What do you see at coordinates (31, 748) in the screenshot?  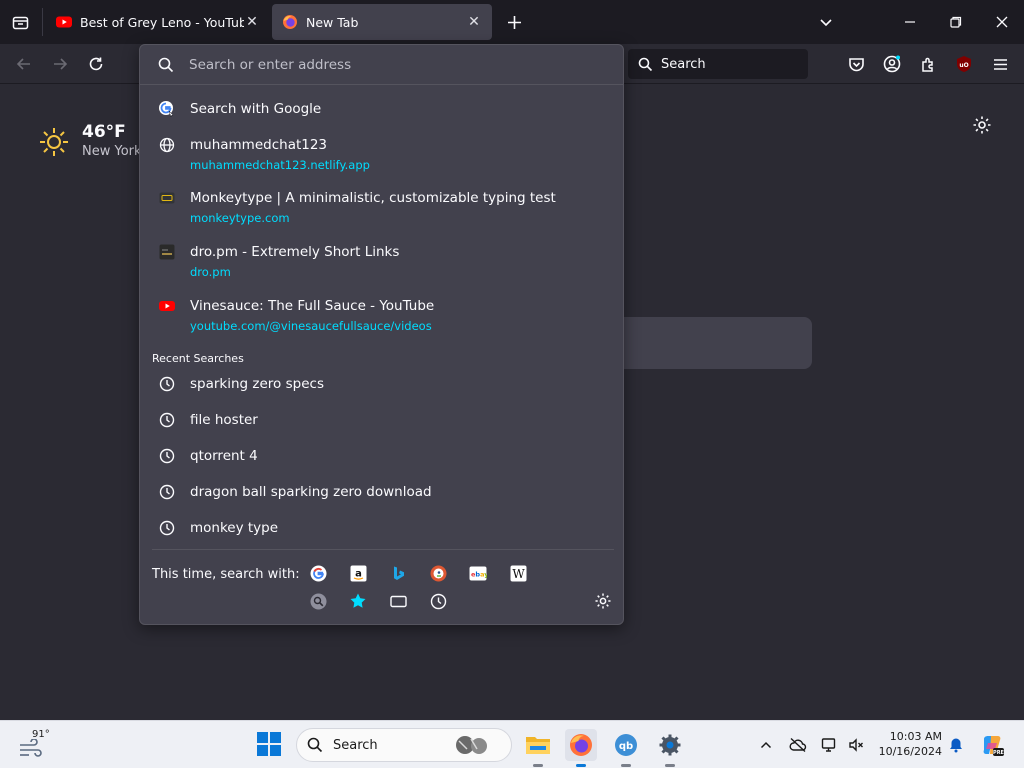 I see `wind-icon` at bounding box center [31, 748].